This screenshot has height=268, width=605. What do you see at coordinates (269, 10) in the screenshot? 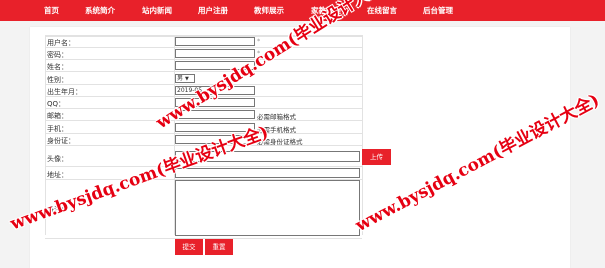
I see `nav-teachers: 教师展示` at bounding box center [269, 10].